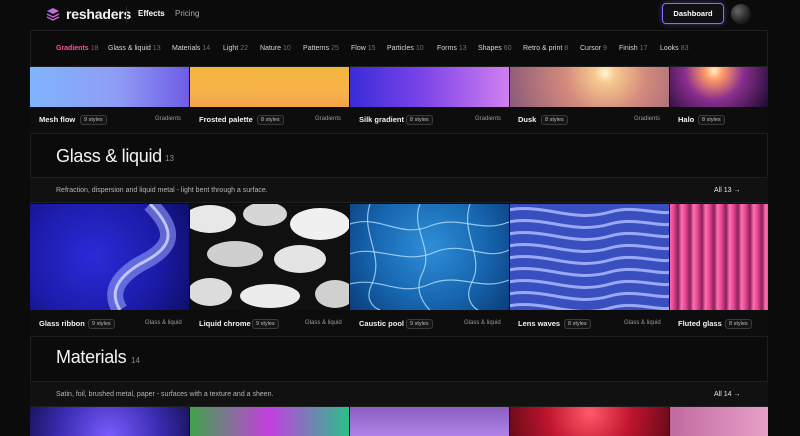 This screenshot has width=800, height=436. Describe the element at coordinates (381, 323) in the screenshot. I see `card-title: Caustic pool` at that location.